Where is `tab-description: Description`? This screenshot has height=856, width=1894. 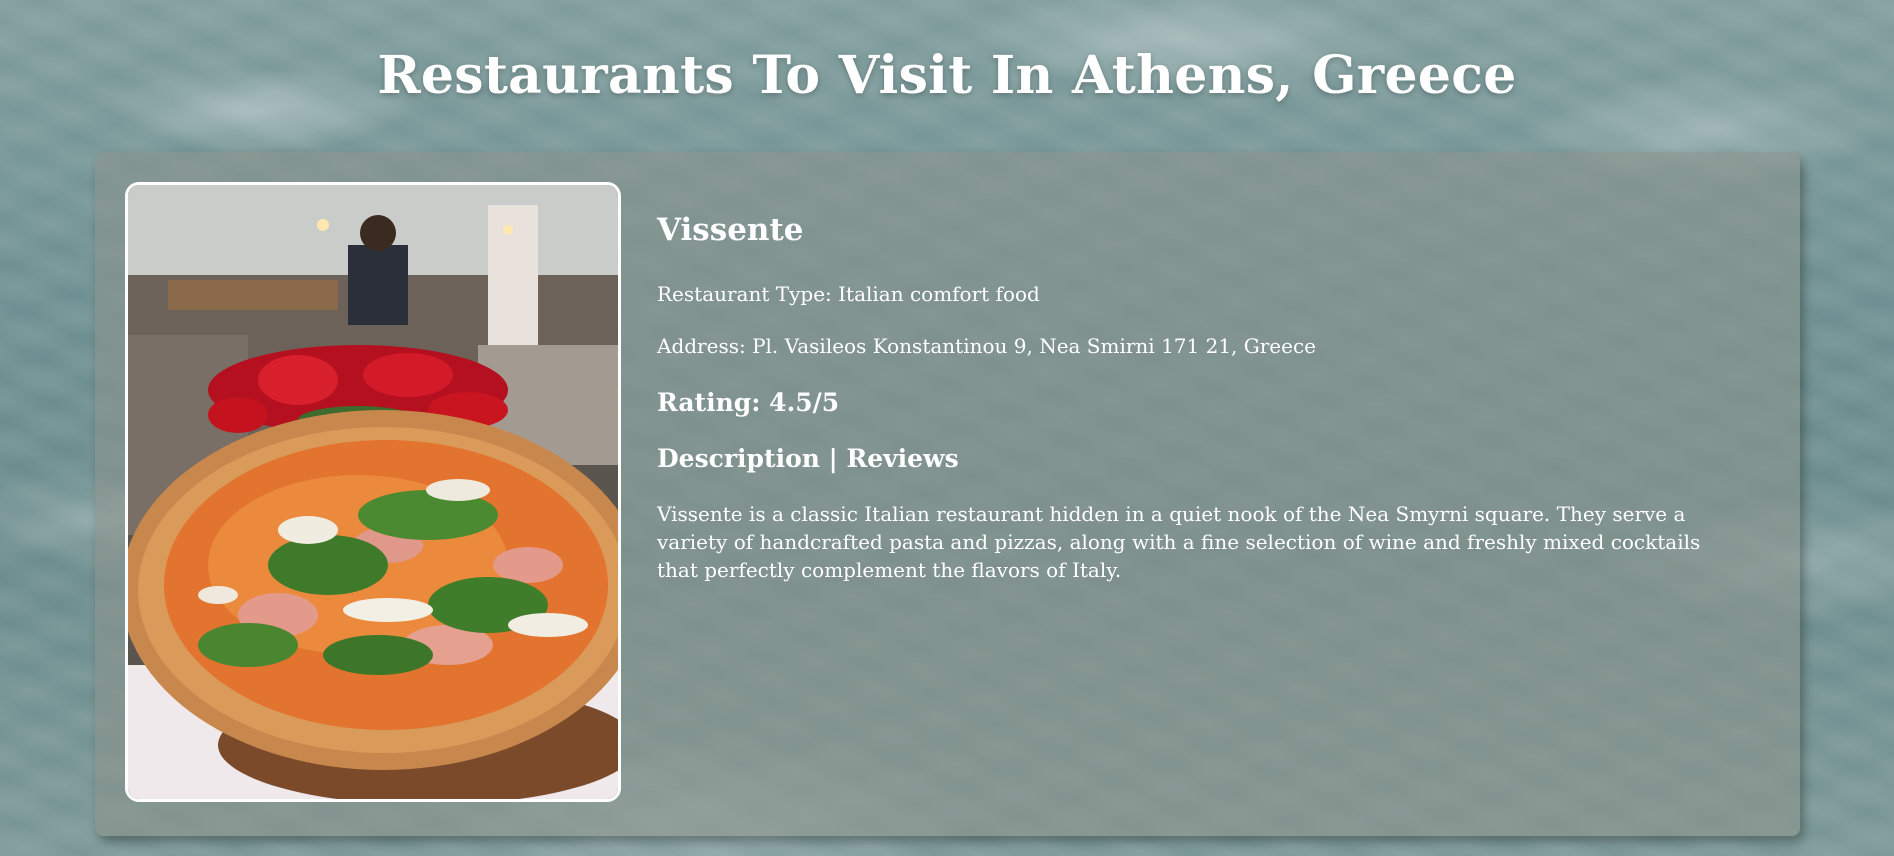 tab-description: Description is located at coordinates (738, 458).